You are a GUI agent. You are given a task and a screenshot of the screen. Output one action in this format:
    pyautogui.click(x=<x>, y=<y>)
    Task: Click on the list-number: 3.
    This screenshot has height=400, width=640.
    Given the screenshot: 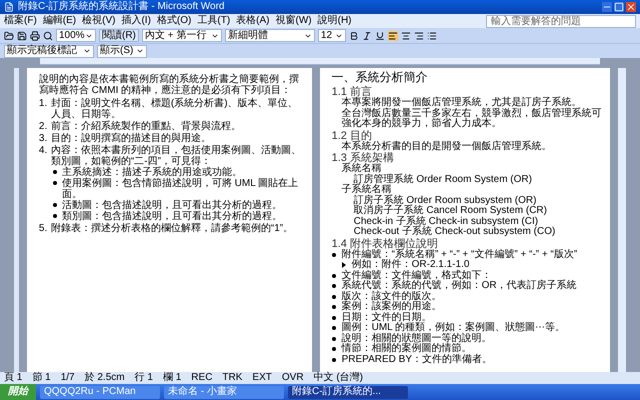 What is the action you would take?
    pyautogui.click(x=43, y=138)
    